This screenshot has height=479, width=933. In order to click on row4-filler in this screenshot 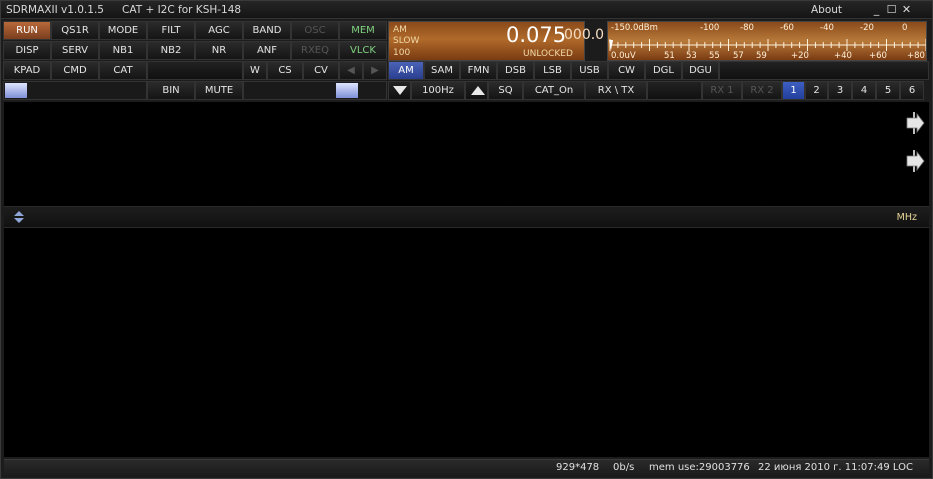, I will do `click(674, 90)`.